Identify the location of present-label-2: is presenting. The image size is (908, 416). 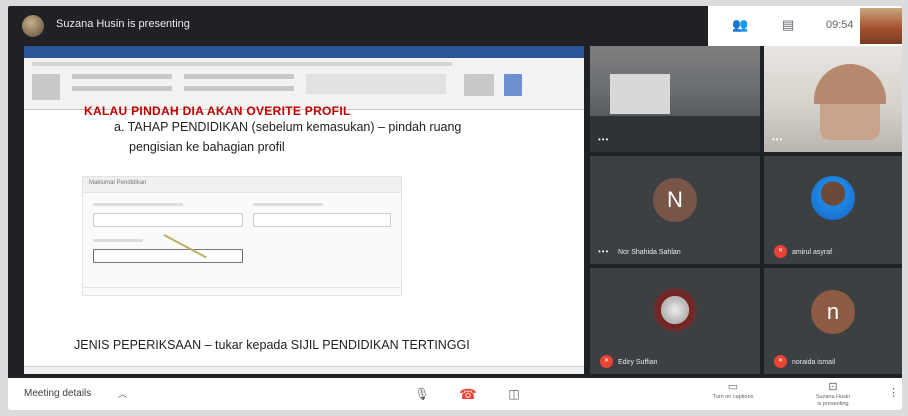
(833, 404).